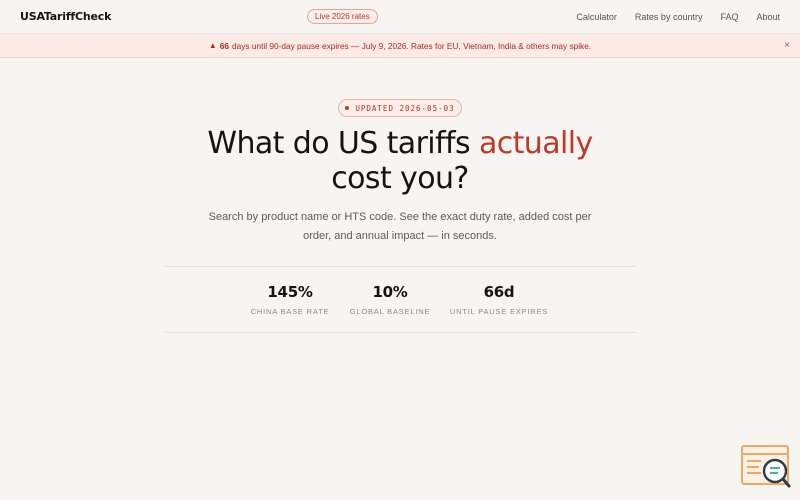  What do you see at coordinates (669, 17) in the screenshot?
I see `nav-rates-by-country: Rates by country` at bounding box center [669, 17].